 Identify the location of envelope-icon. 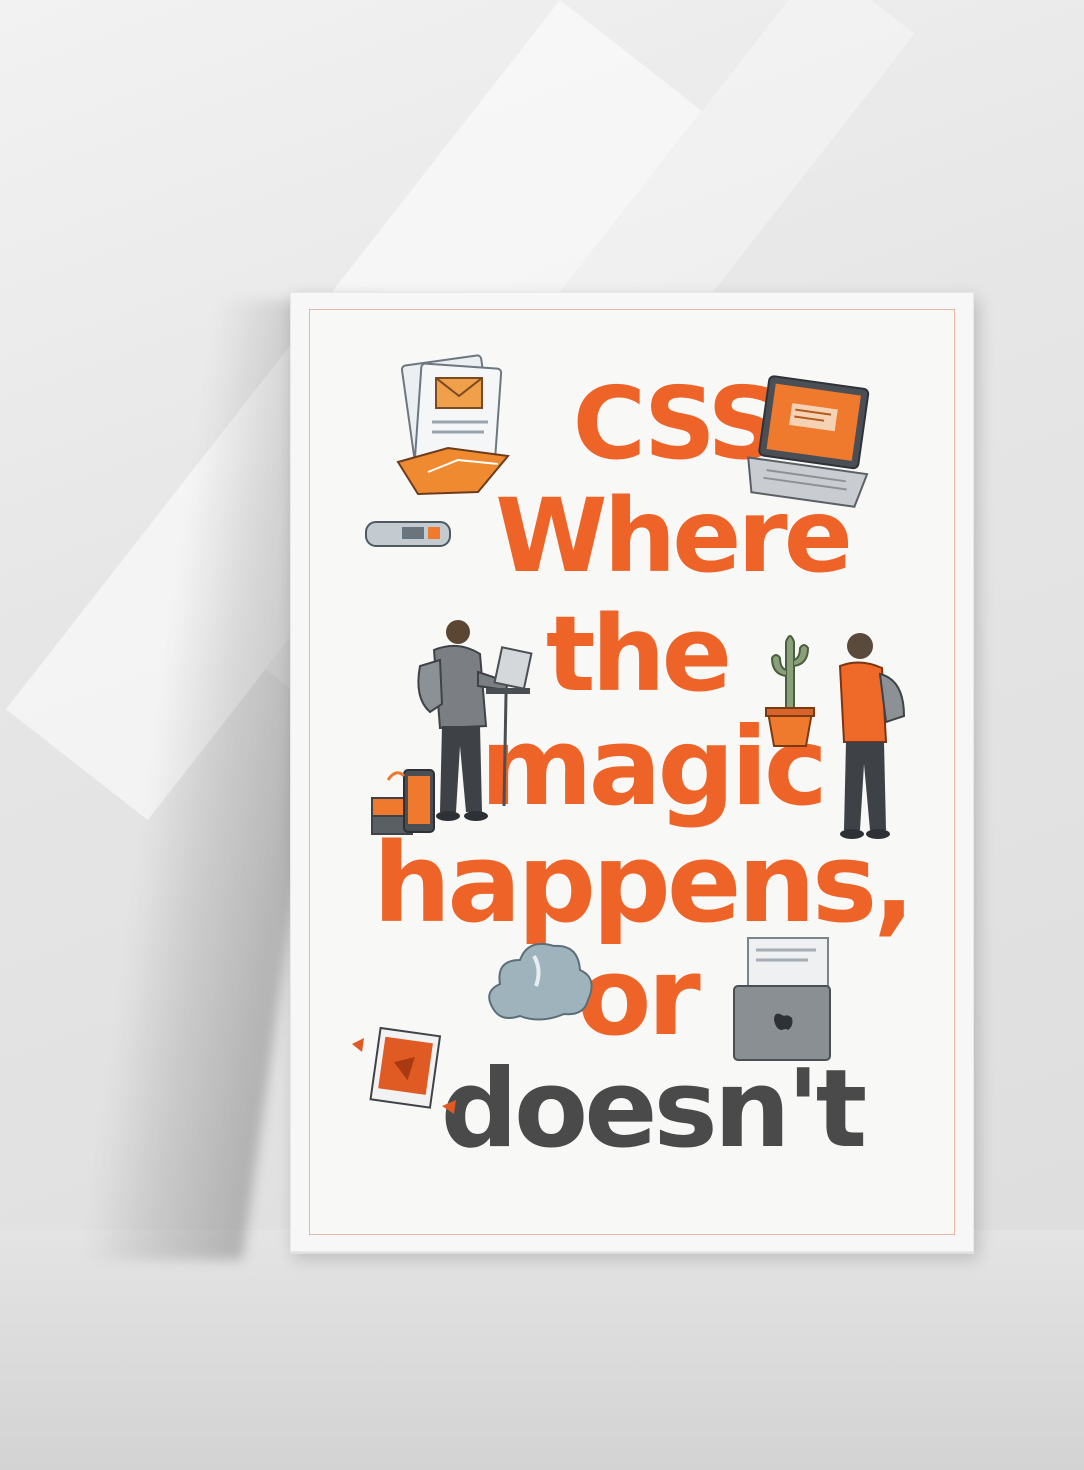
(454, 427).